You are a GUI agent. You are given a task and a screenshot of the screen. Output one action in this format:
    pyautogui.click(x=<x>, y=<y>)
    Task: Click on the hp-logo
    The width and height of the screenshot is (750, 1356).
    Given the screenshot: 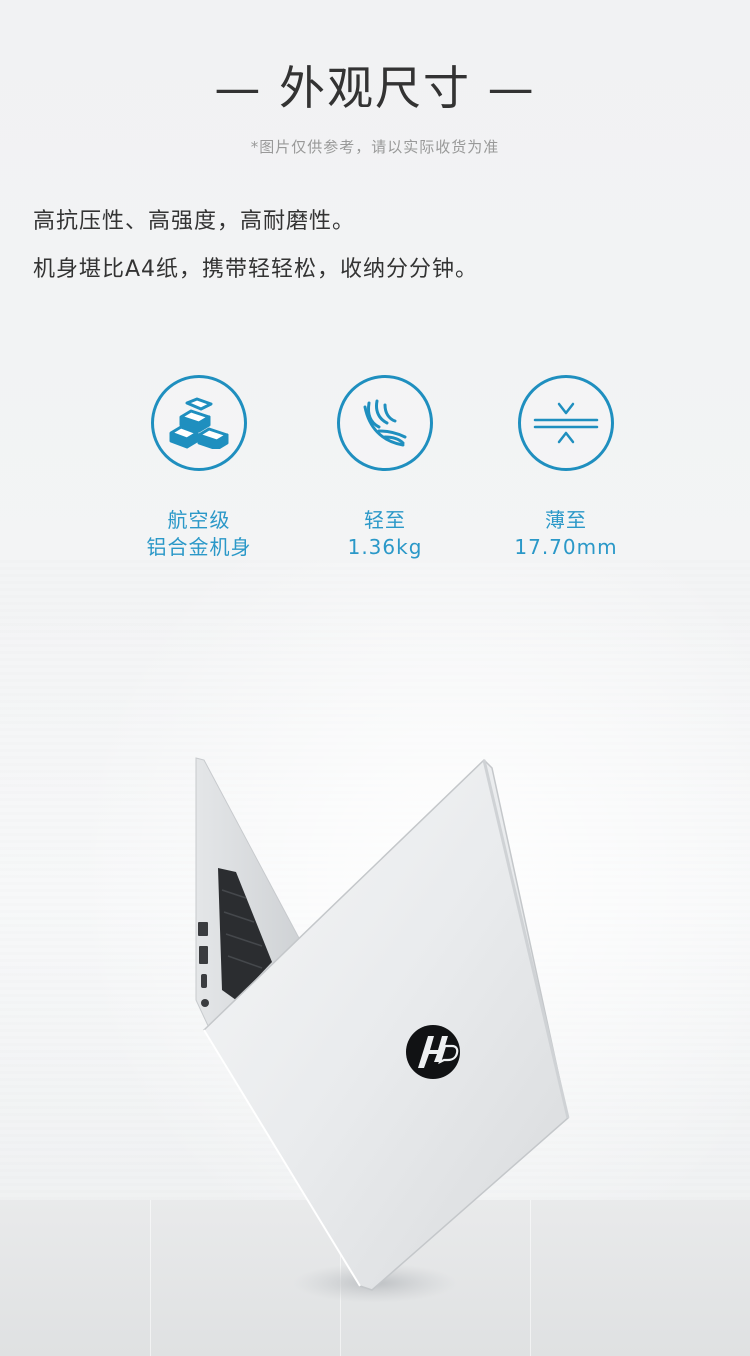 What is the action you would take?
    pyautogui.click(x=433, y=1052)
    